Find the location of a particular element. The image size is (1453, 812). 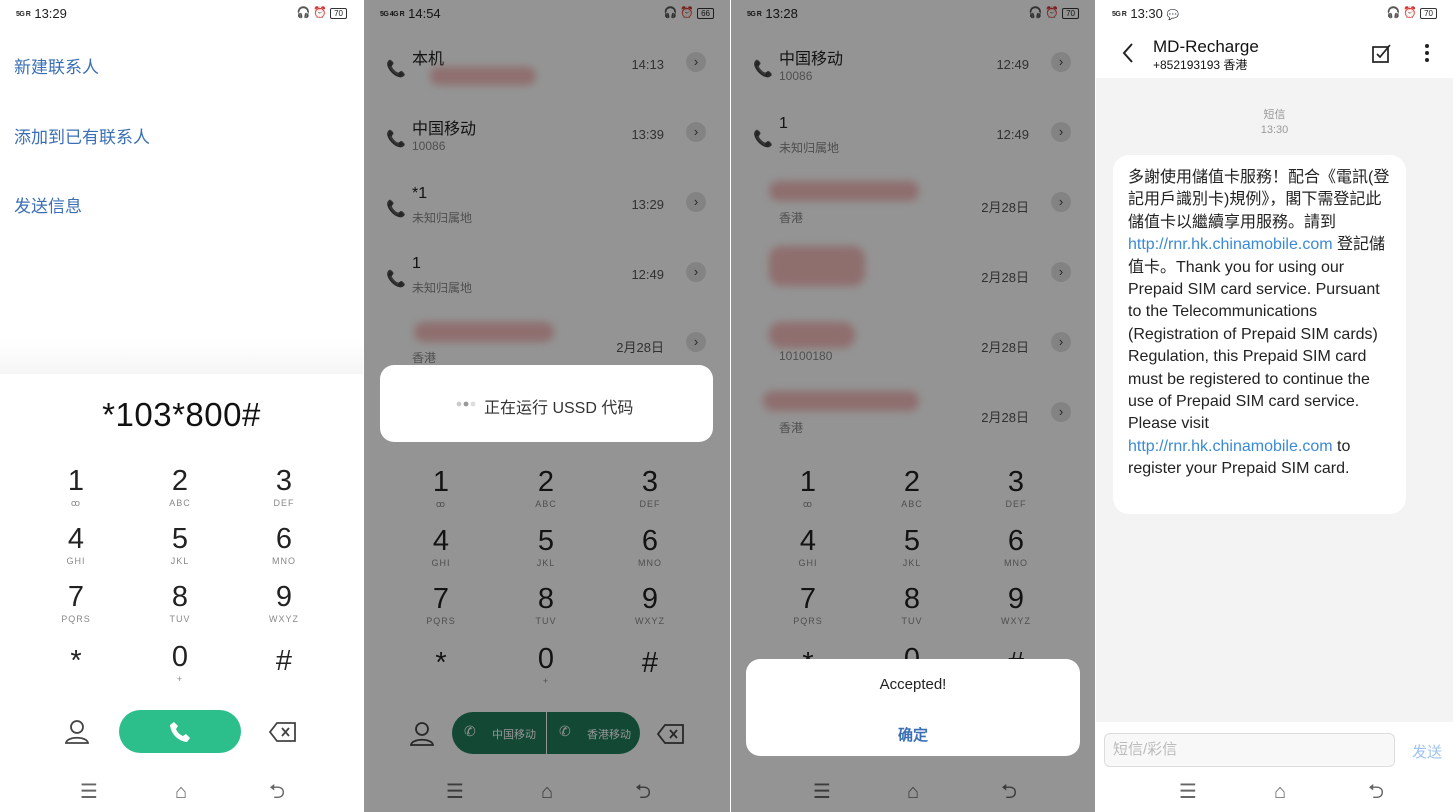

key-digit: 7 is located at coordinates (76, 597).